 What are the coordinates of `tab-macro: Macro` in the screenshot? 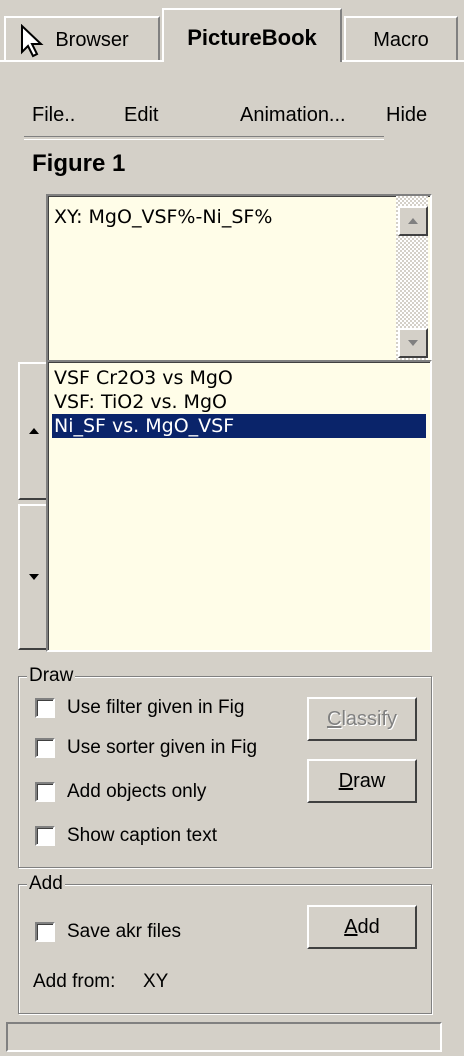 It's located at (401, 38).